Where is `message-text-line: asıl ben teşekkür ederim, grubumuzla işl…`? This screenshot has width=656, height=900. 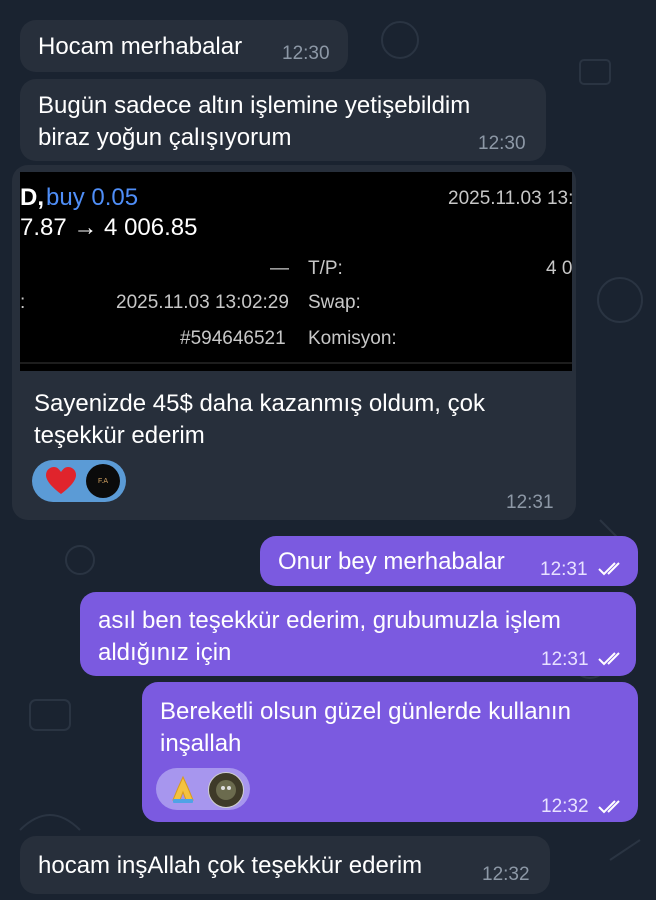
message-text-line: asıl ben teşekkür ederim, grubumuzla işl… is located at coordinates (329, 620).